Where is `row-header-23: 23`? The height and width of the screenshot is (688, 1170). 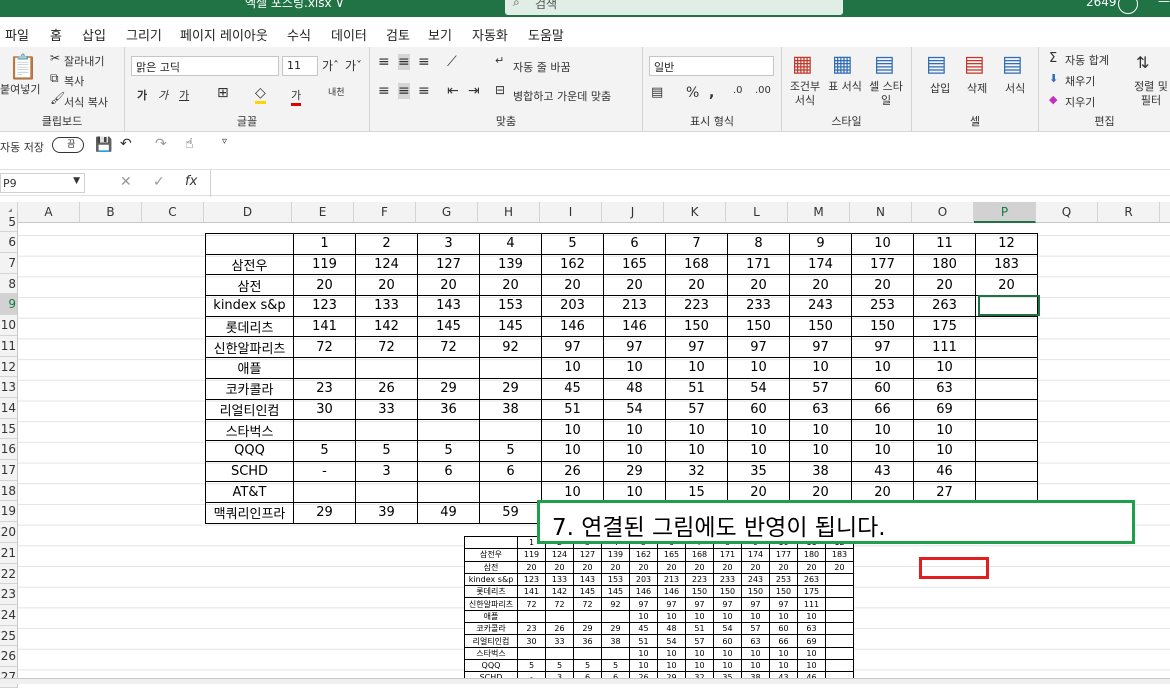
row-header-23: 23 is located at coordinates (9, 594).